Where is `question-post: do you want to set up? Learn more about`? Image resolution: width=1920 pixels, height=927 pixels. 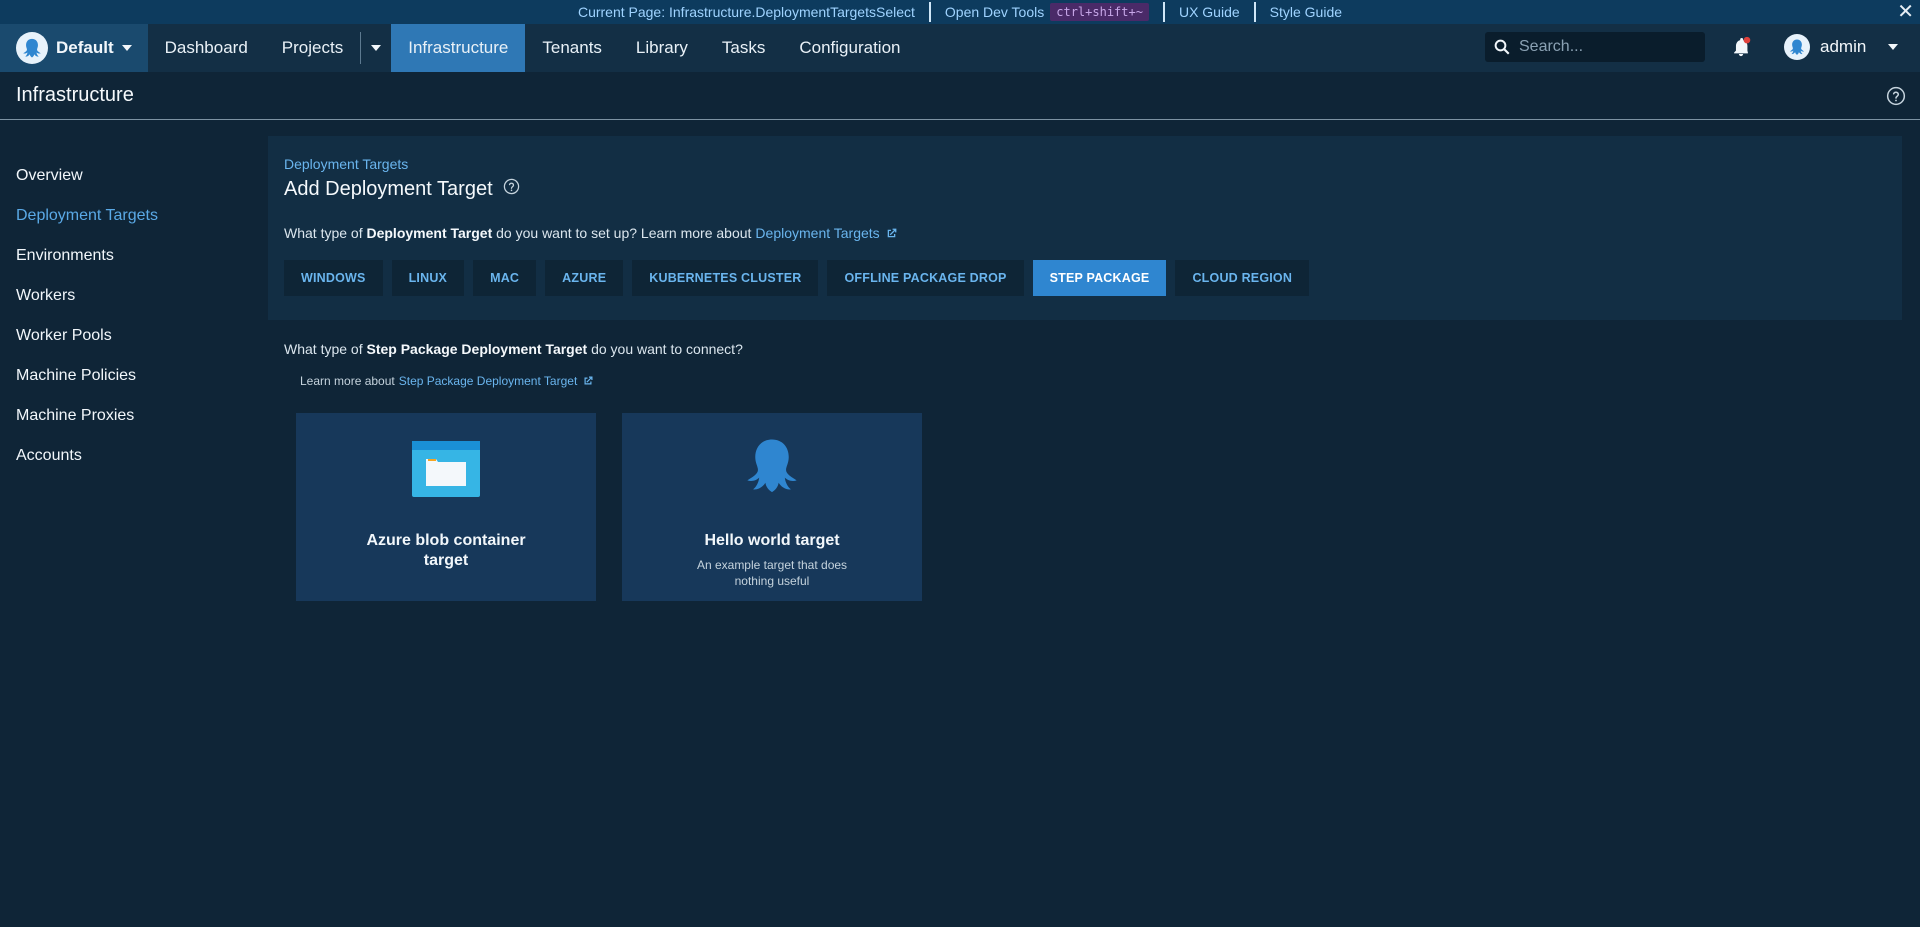 question-post: do you want to set up? Learn more about is located at coordinates (624, 233).